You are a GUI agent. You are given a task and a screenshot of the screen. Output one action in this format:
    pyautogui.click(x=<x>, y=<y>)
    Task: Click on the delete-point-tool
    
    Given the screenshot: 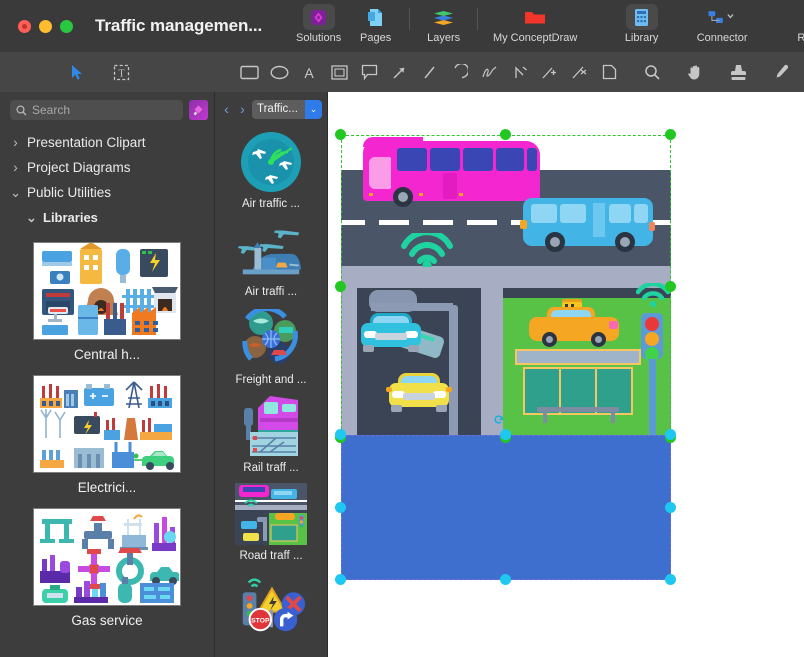 What is the action you would take?
    pyautogui.click(x=579, y=72)
    